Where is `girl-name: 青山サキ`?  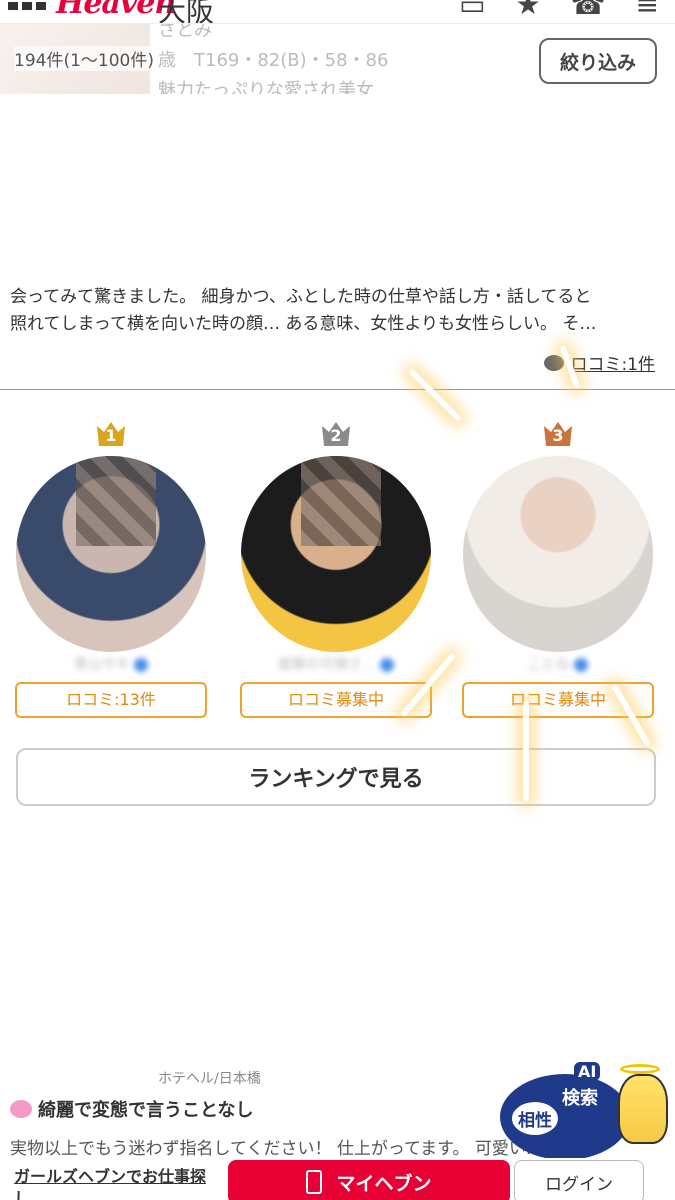 girl-name: 青山サキ is located at coordinates (101, 665).